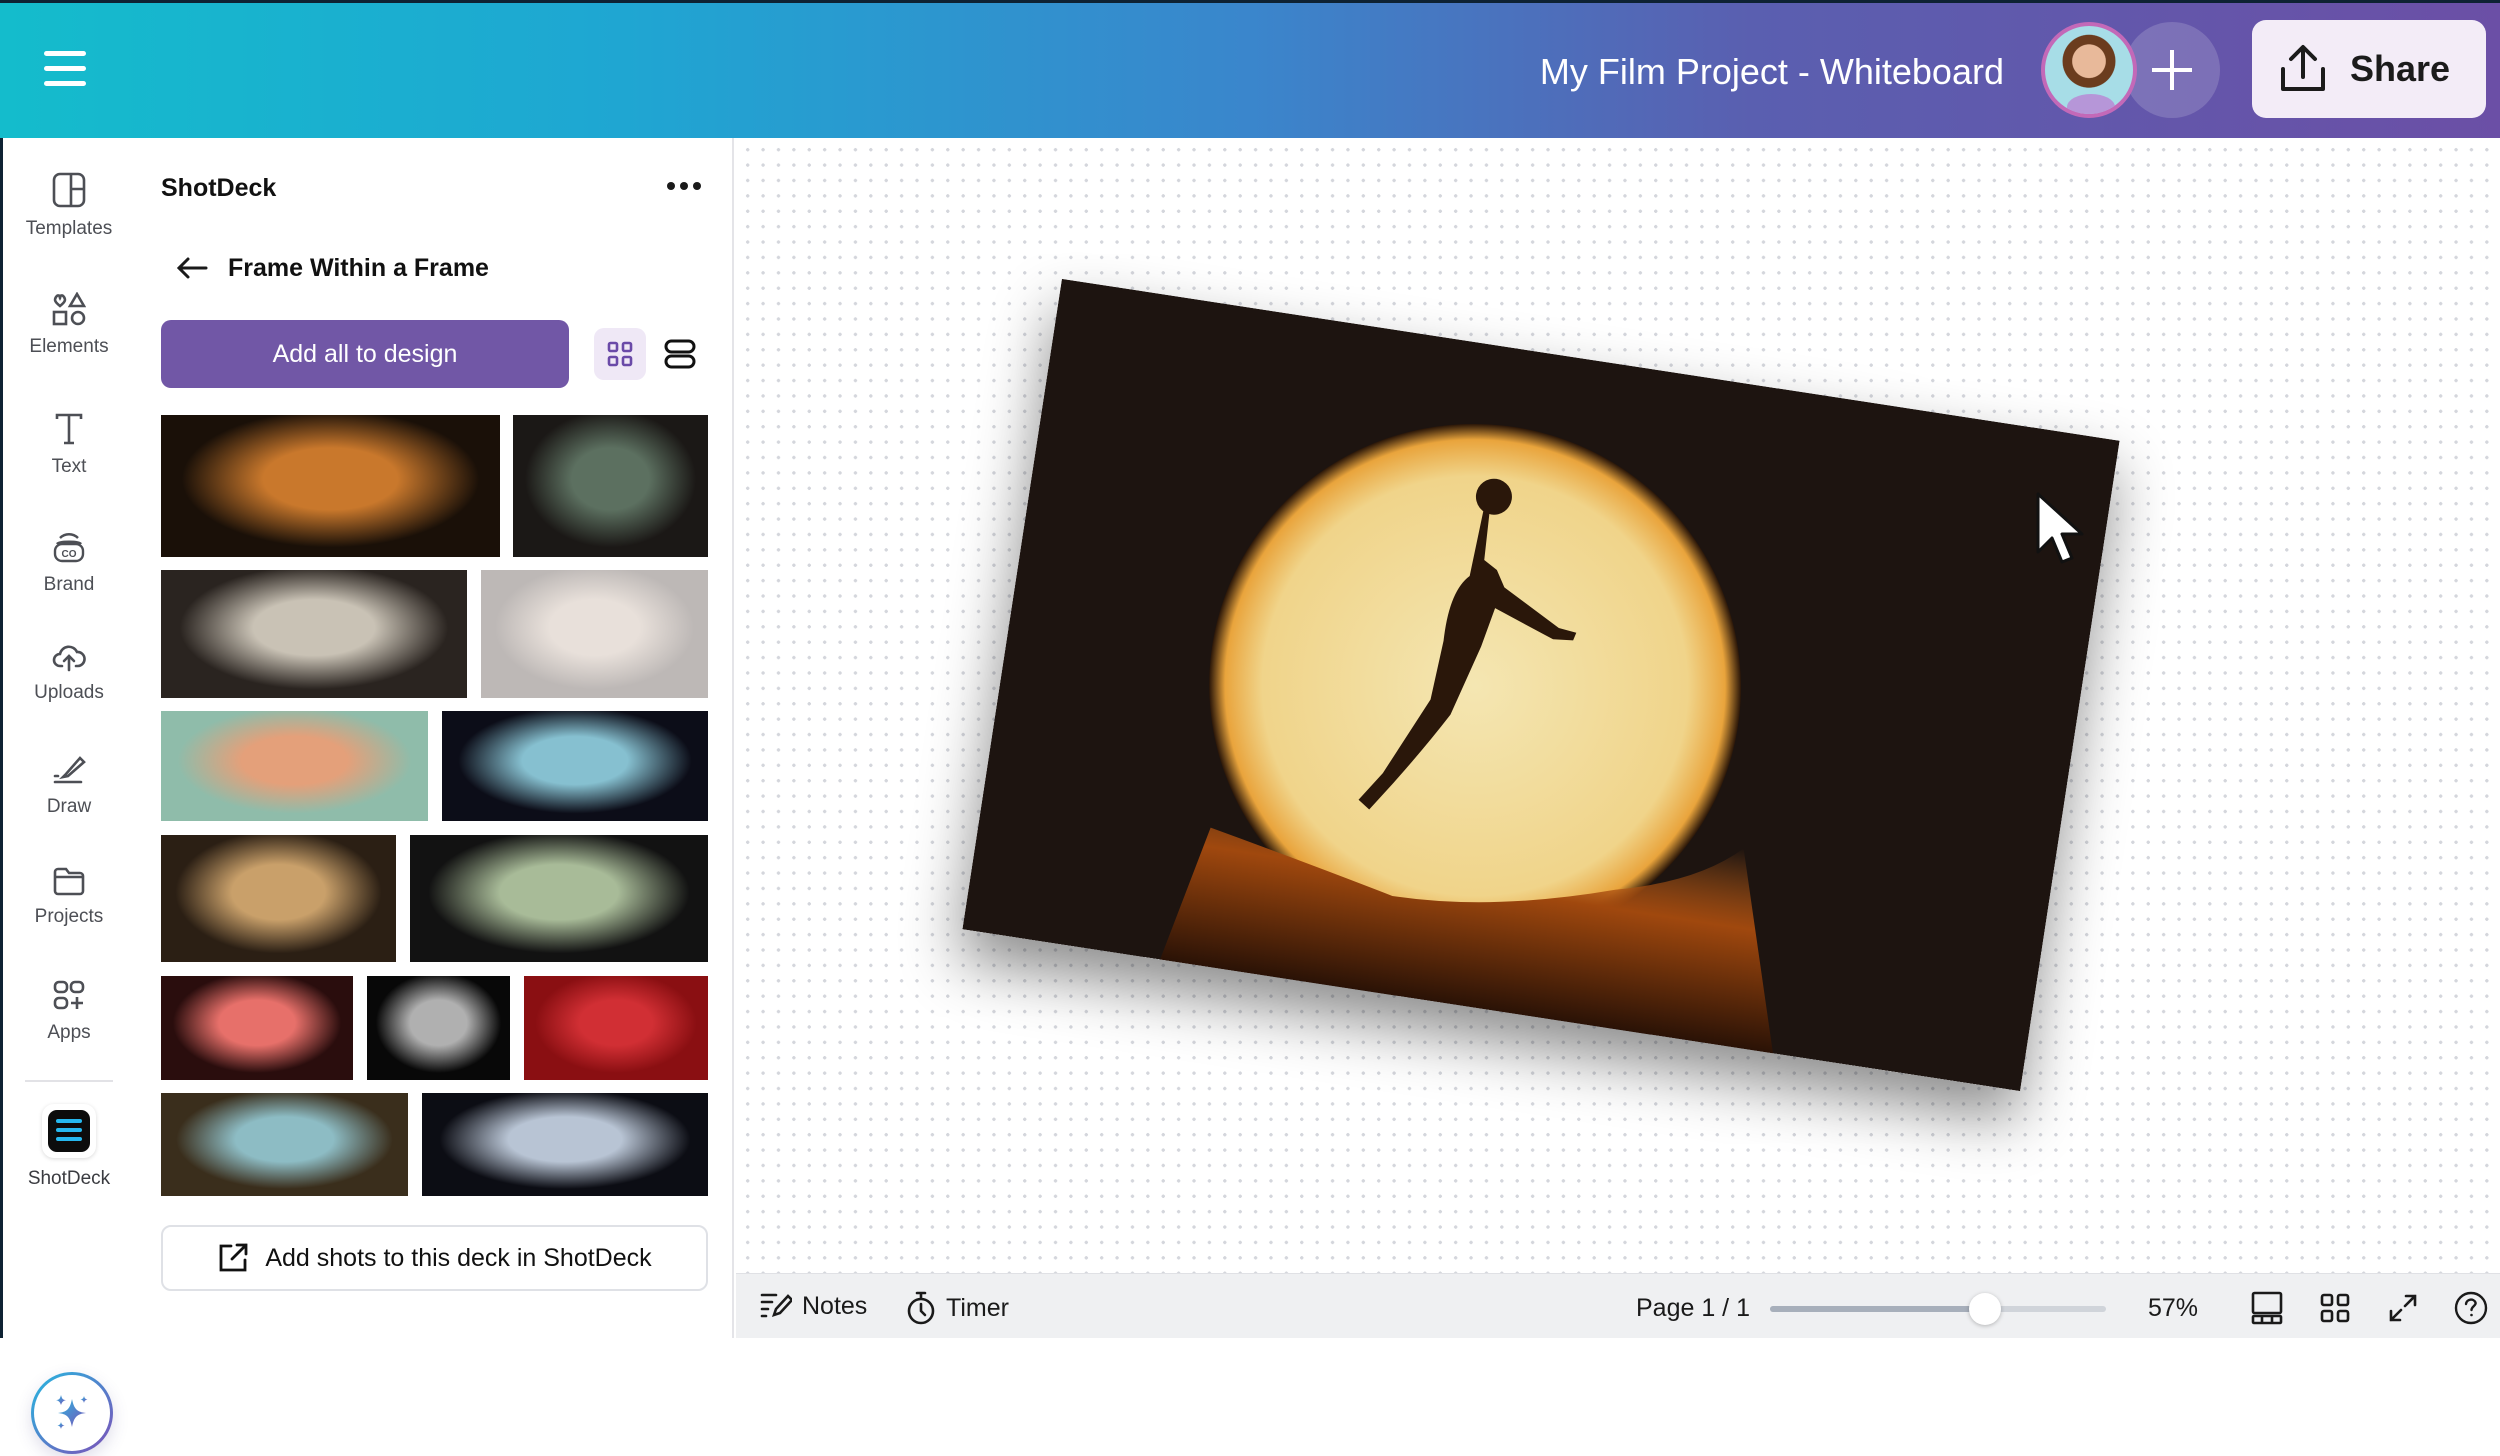 The height and width of the screenshot is (1456, 2500). I want to click on add-shots-label: Add shots to this deck in ShotDeck, so click(458, 1257).